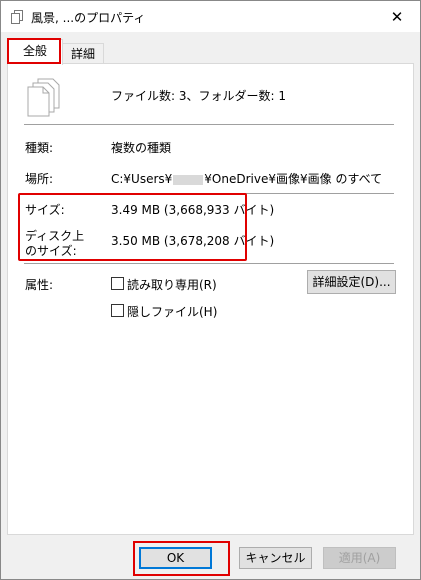  What do you see at coordinates (117, 310) in the screenshot?
I see `hidden-checkbox` at bounding box center [117, 310].